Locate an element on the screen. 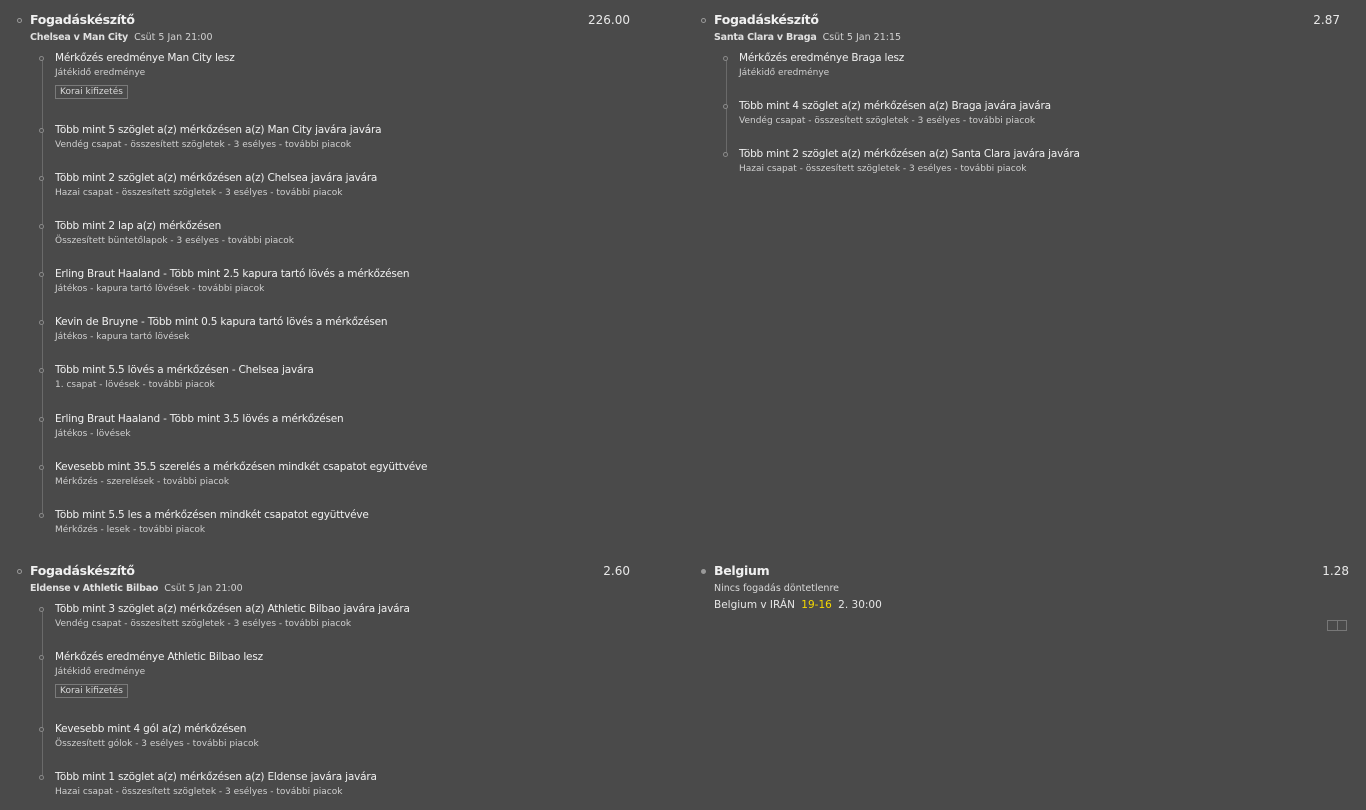  leg-name: Kevesebb mint 4 gól a(z) mérkőzésen is located at coordinates (151, 729).